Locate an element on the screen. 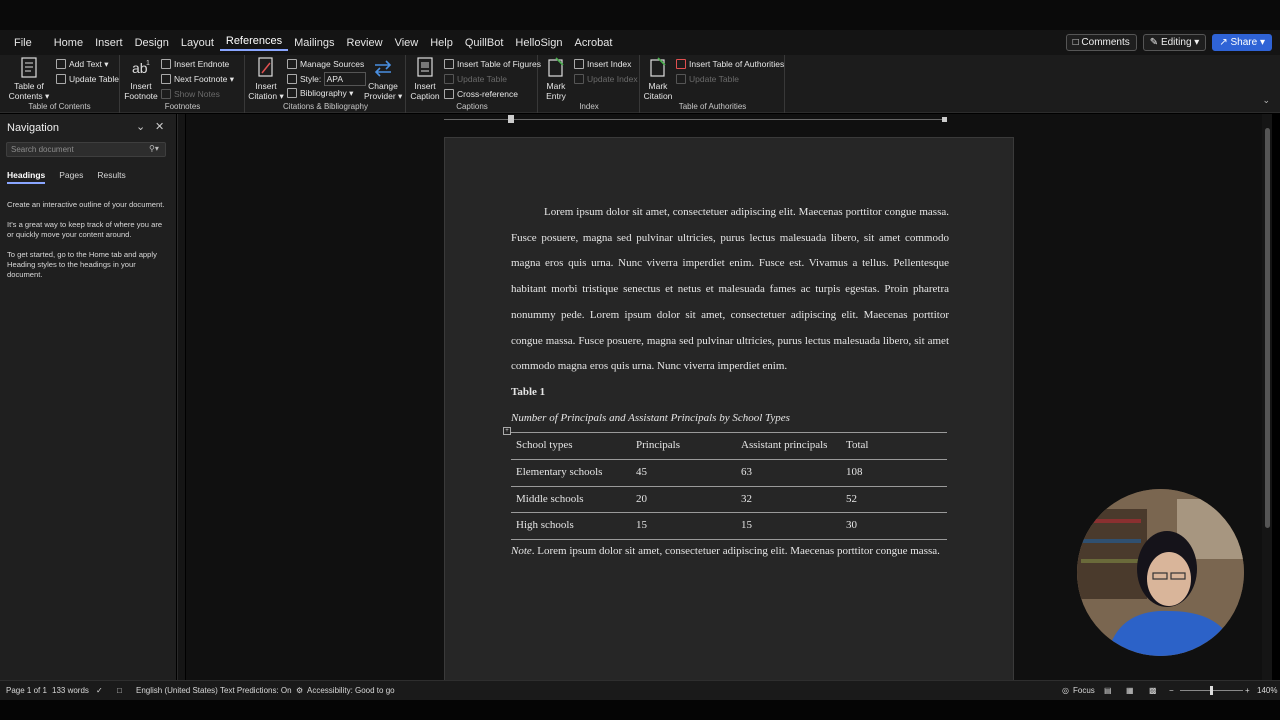 The height and width of the screenshot is (720, 1280). tab-references: References is located at coordinates (254, 43).